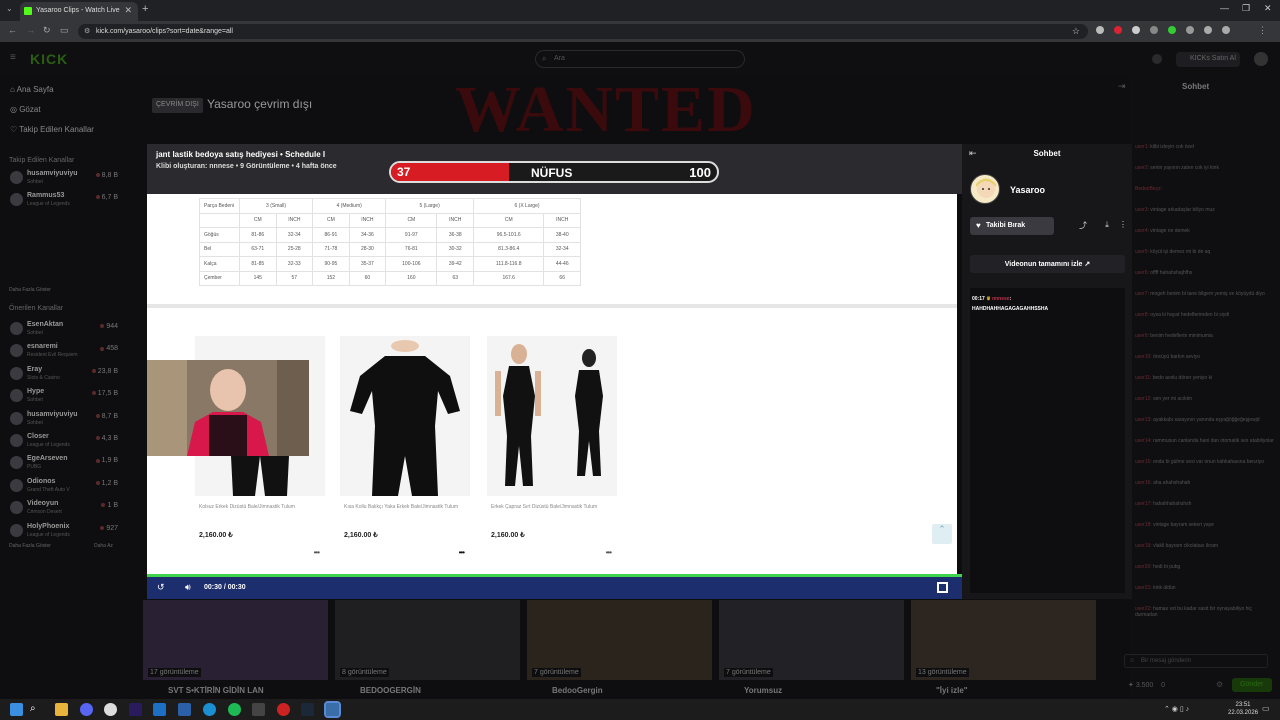 The image size is (1280, 720). What do you see at coordinates (1141, 273) in the screenshot?
I see `chat-username: user6` at bounding box center [1141, 273].